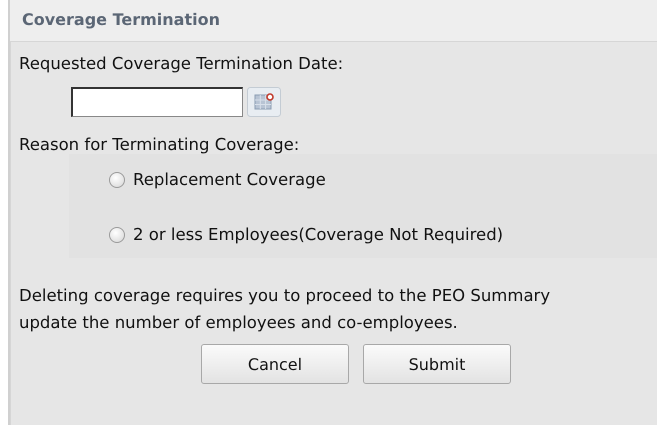 Image resolution: width=657 pixels, height=425 pixels. I want to click on field-label: Reason for Terminating Coverage:, so click(159, 144).